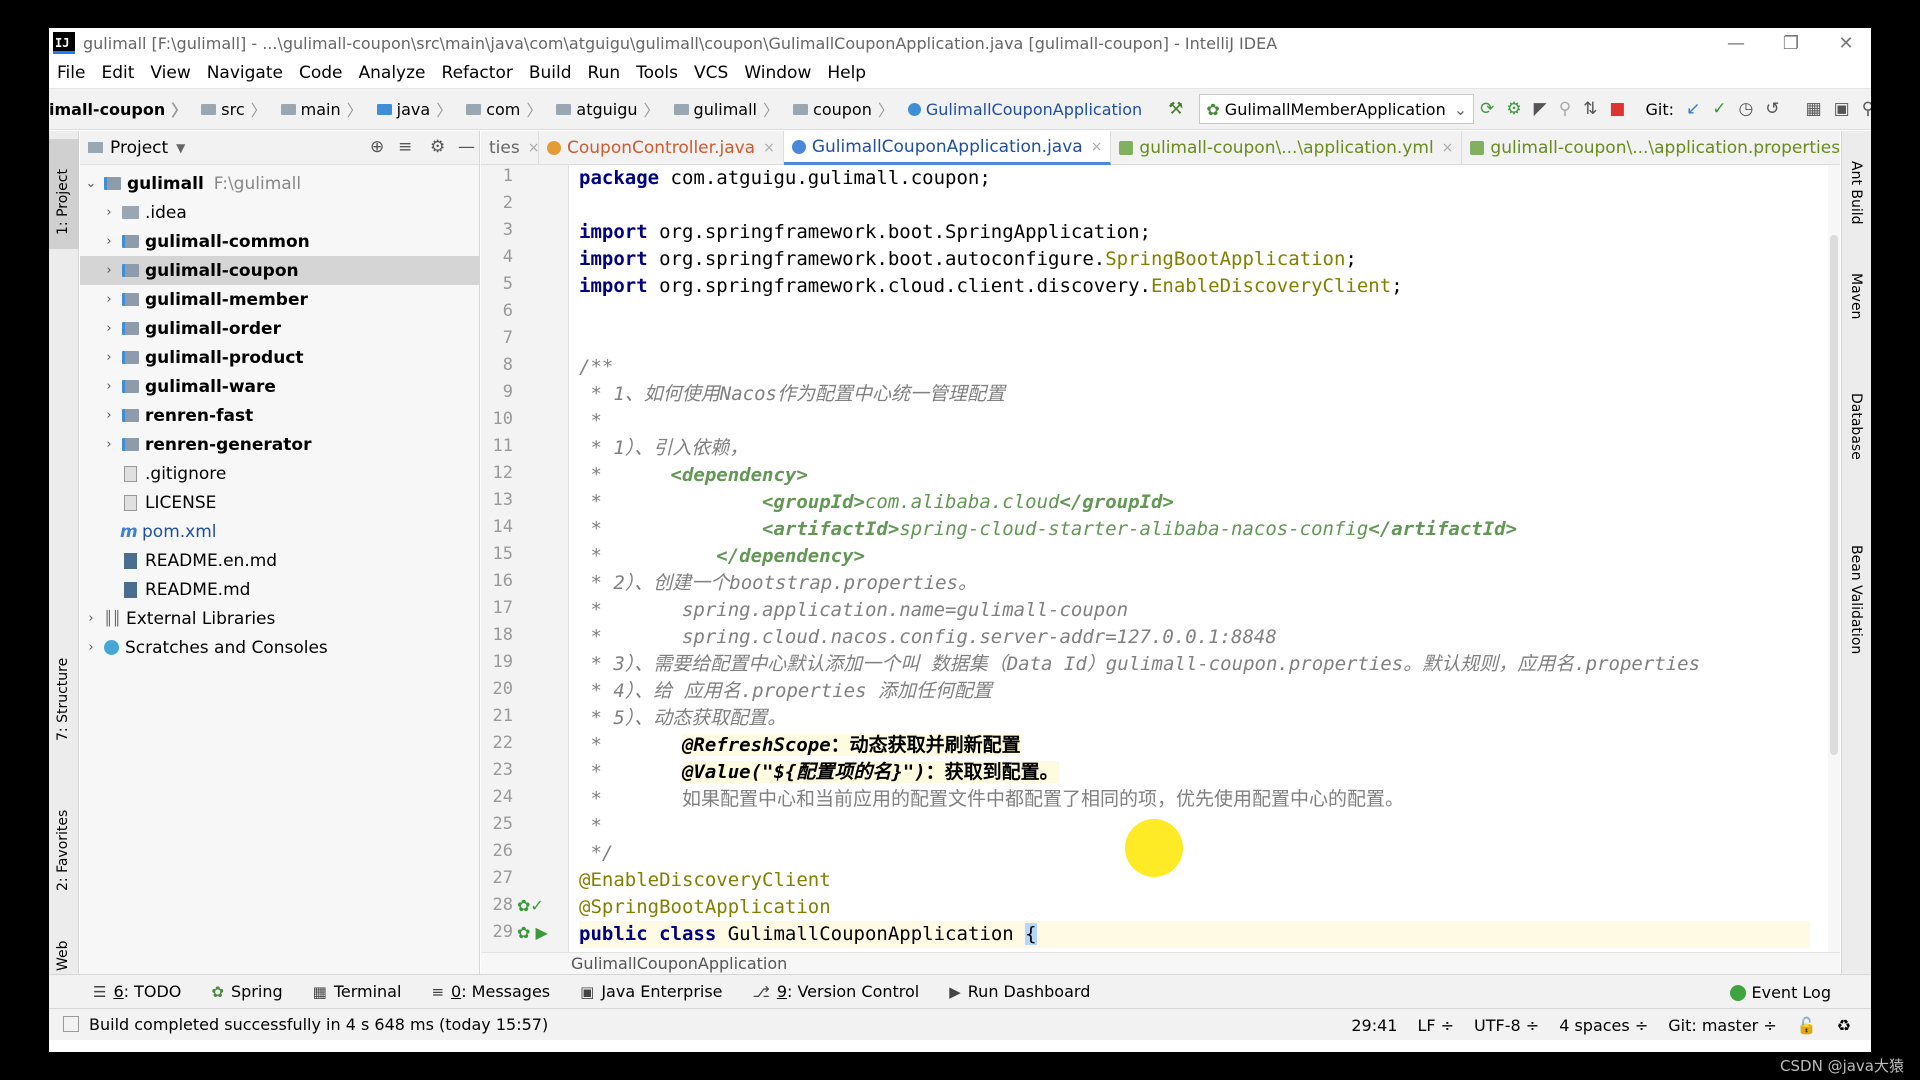 The height and width of the screenshot is (1080, 1920). I want to click on search-everywhere-icon: ⚲, so click(1866, 109).